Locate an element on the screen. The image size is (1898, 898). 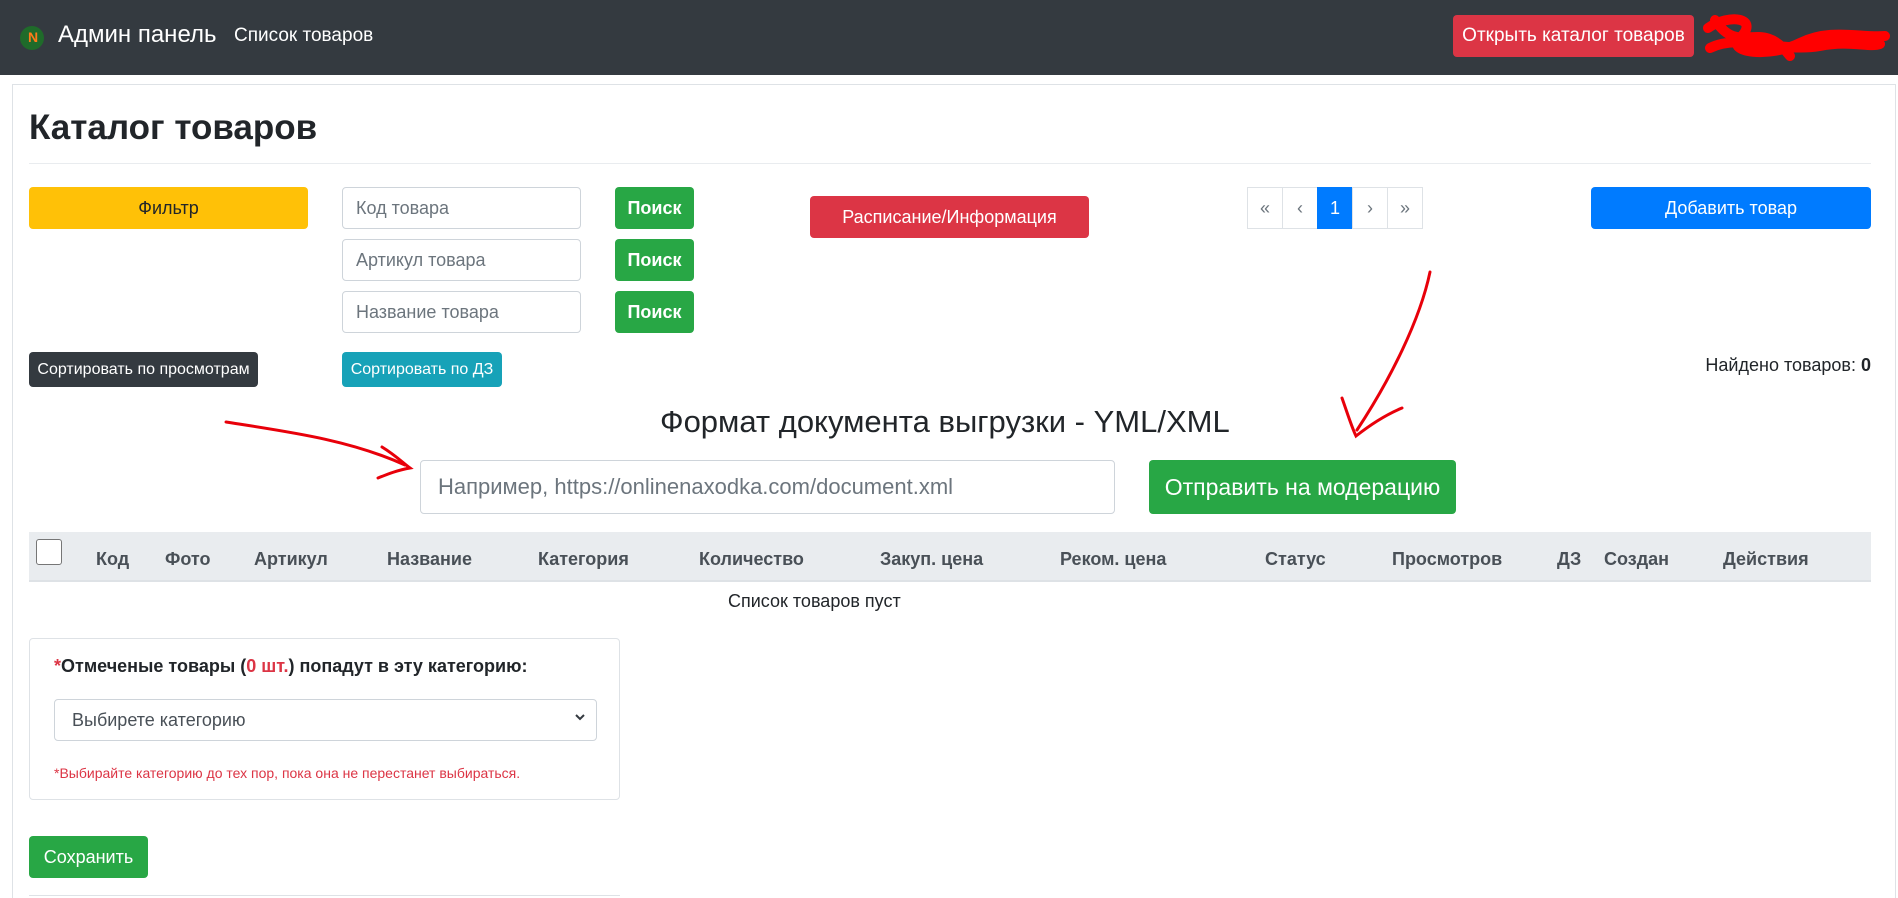
pagination: « ‹ 1 › » is located at coordinates (1335, 208).